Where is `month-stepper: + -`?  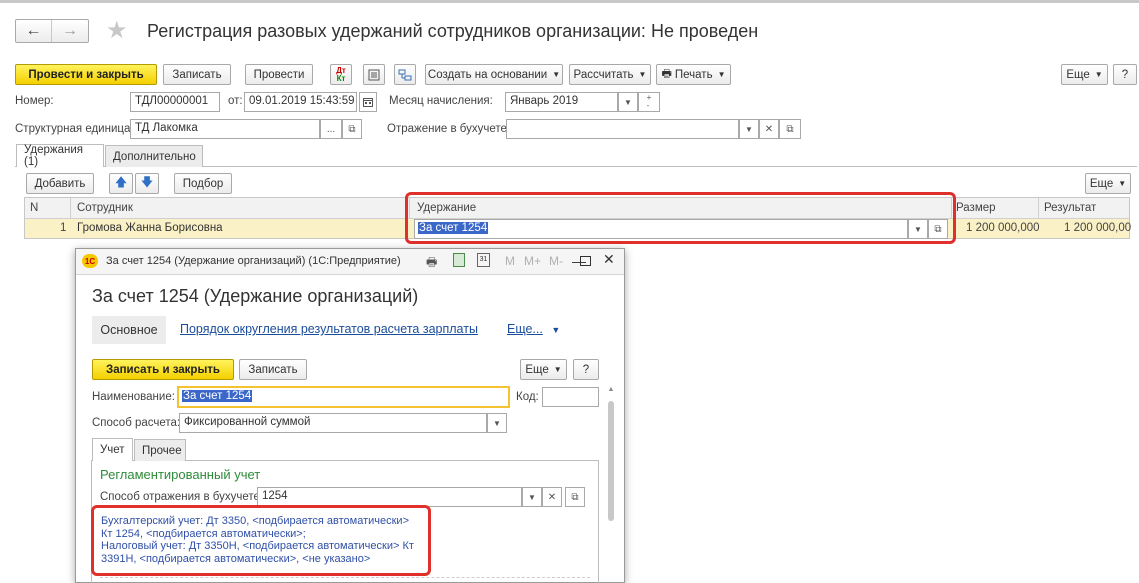 month-stepper: + - is located at coordinates (649, 102).